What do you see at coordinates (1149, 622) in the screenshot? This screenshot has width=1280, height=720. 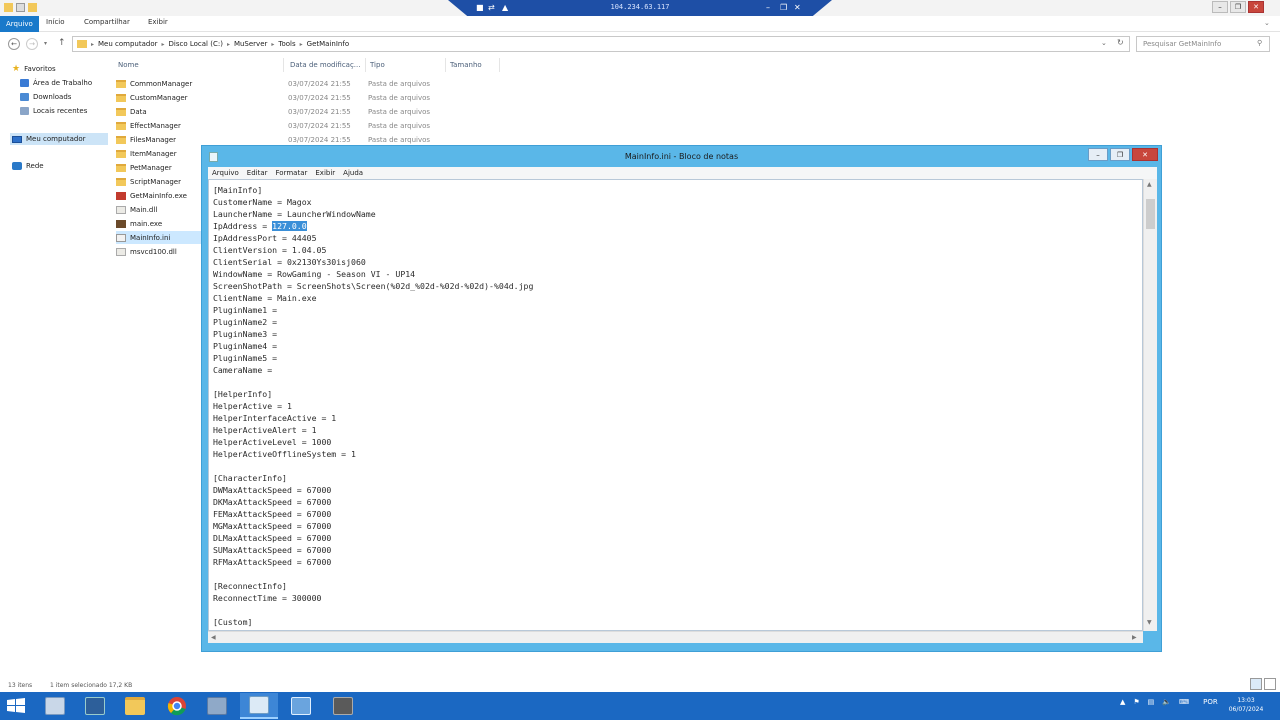 I see `scroll-down-icon: ▼` at bounding box center [1149, 622].